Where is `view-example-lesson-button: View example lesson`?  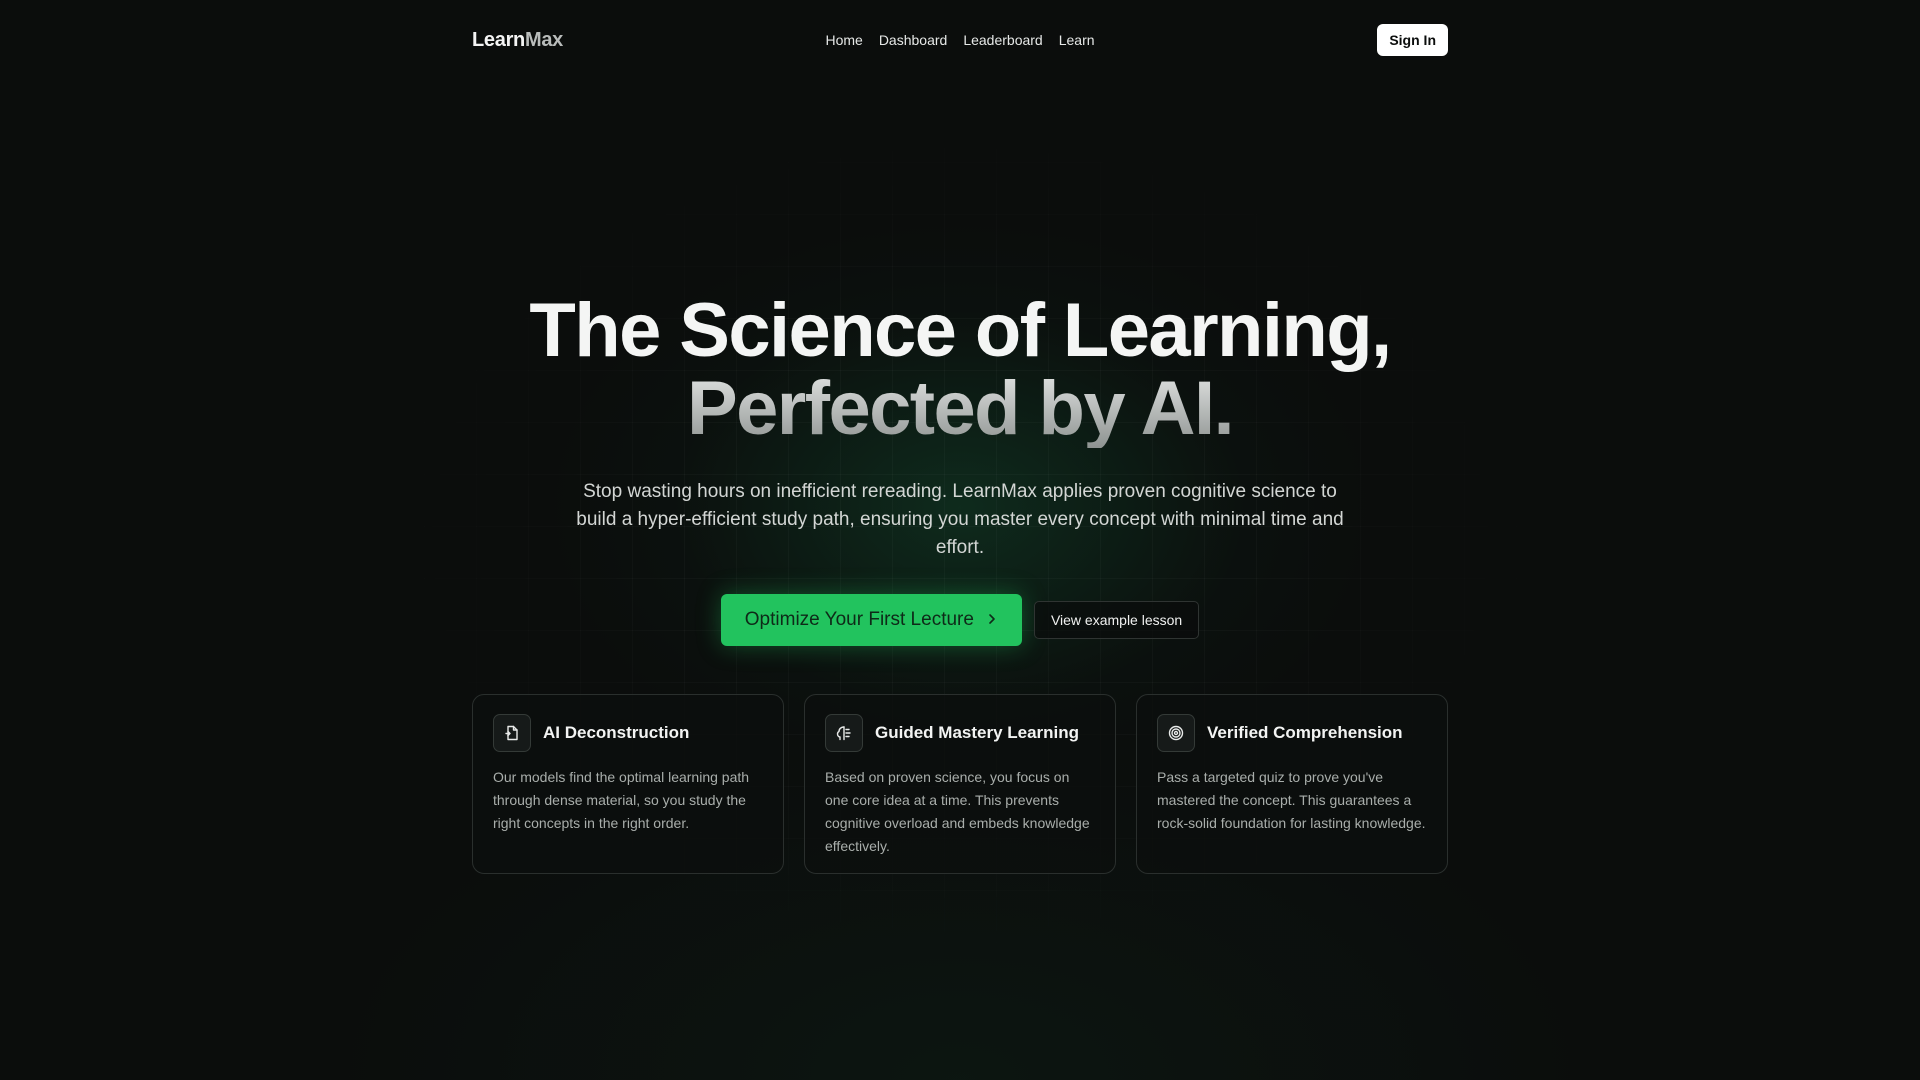
view-example-lesson-button: View example lesson is located at coordinates (1116, 620).